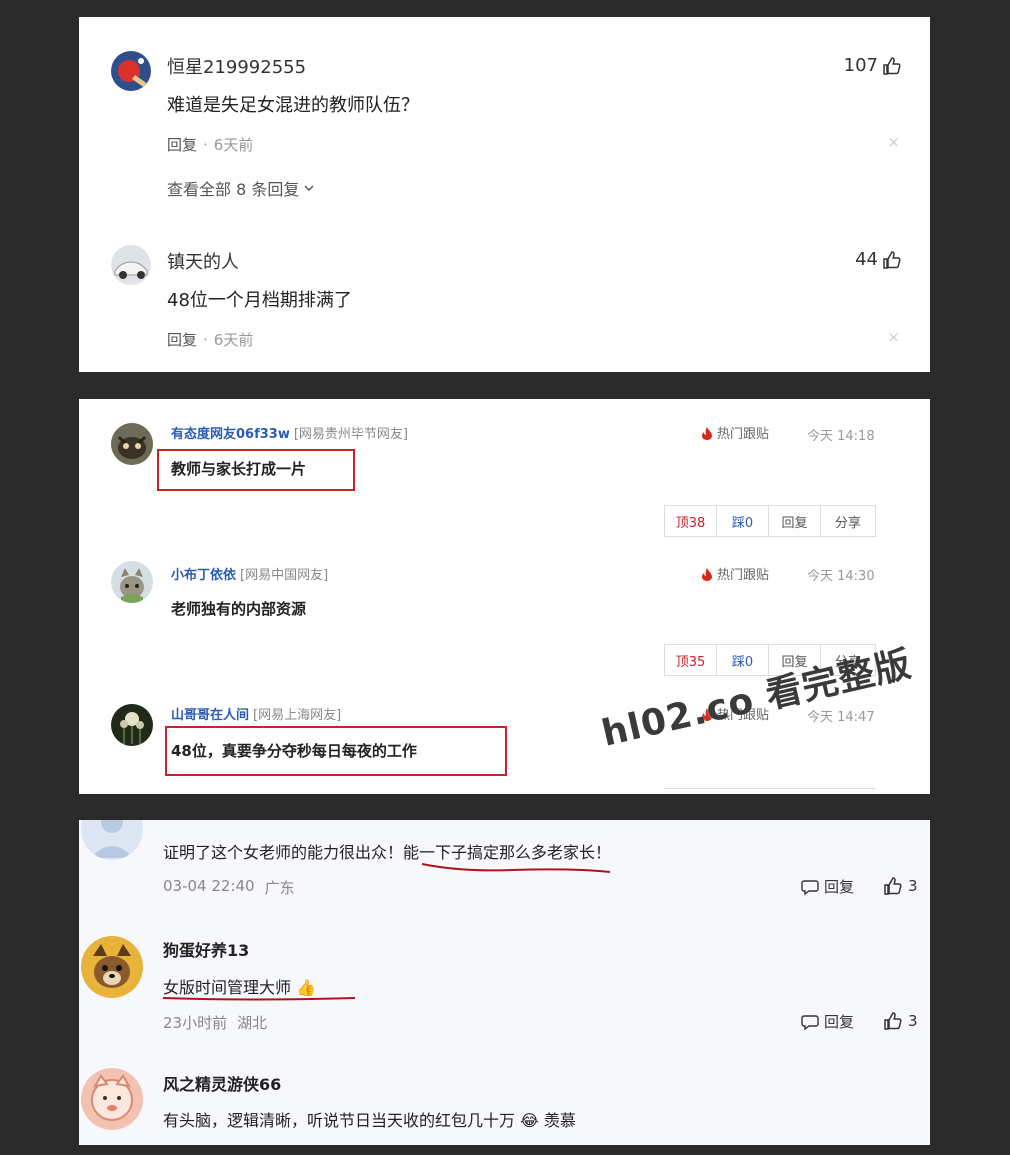  Describe the element at coordinates (222, 1083) in the screenshot. I see `commenter-name: 风之精灵游侠66` at that location.